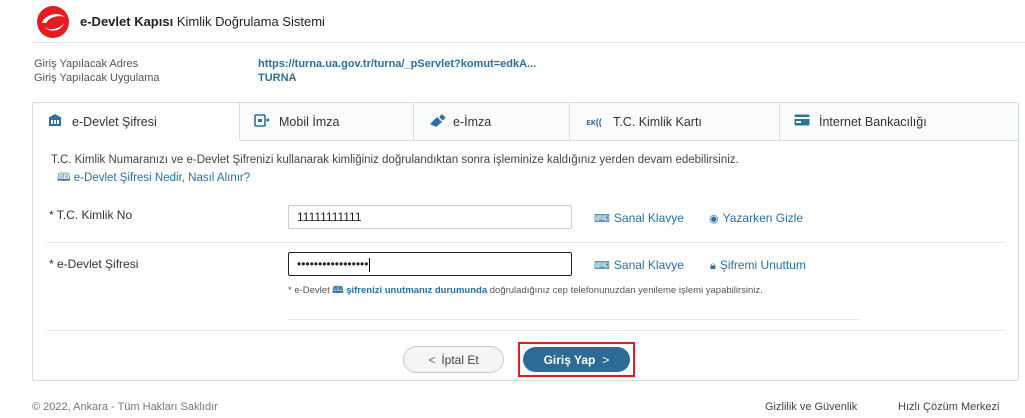 The height and width of the screenshot is (418, 1025). I want to click on privacy-link: Gizlilik ve Güvenlik, so click(811, 407).